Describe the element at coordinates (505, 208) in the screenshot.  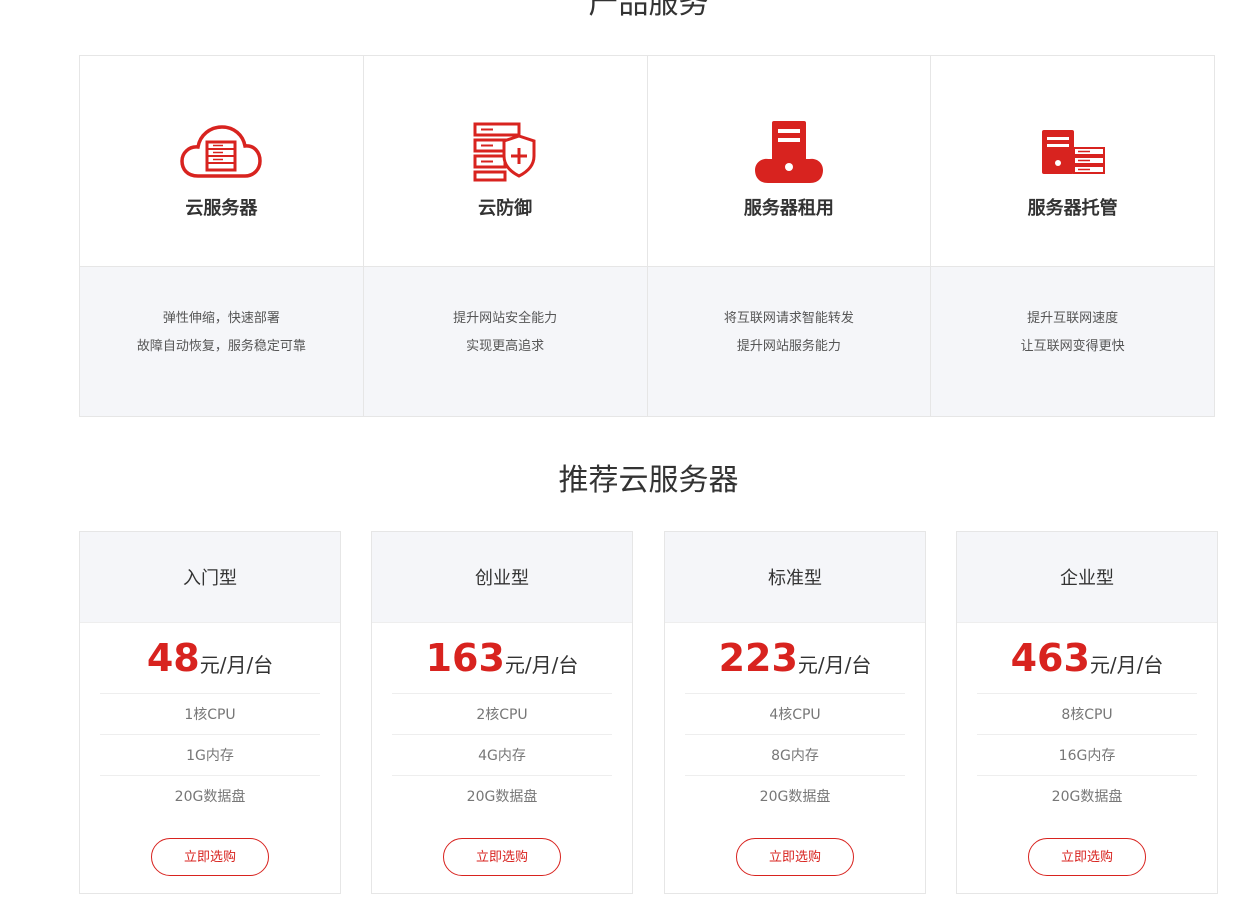
I see `product-name: 云防御` at that location.